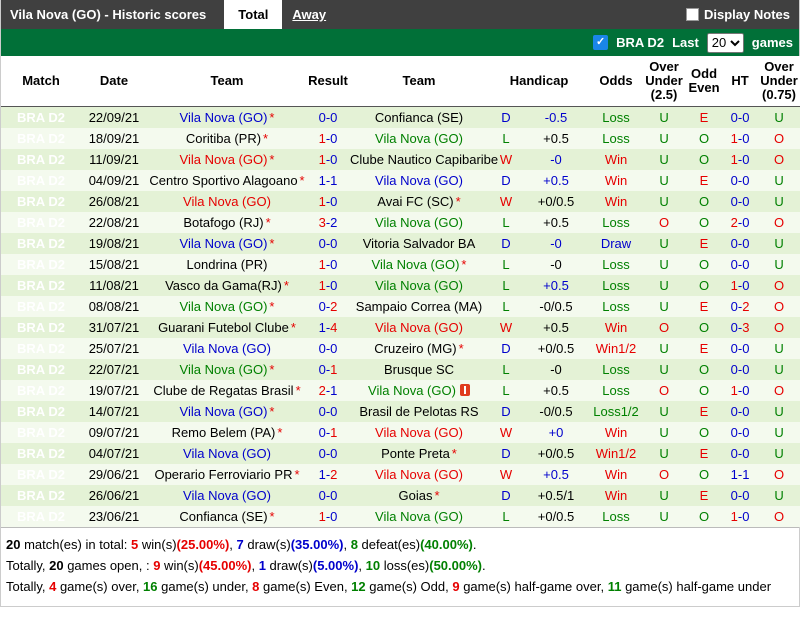 This screenshot has width=800, height=633. What do you see at coordinates (227, 264) in the screenshot?
I see `team-name: Londrina (PR)` at bounding box center [227, 264].